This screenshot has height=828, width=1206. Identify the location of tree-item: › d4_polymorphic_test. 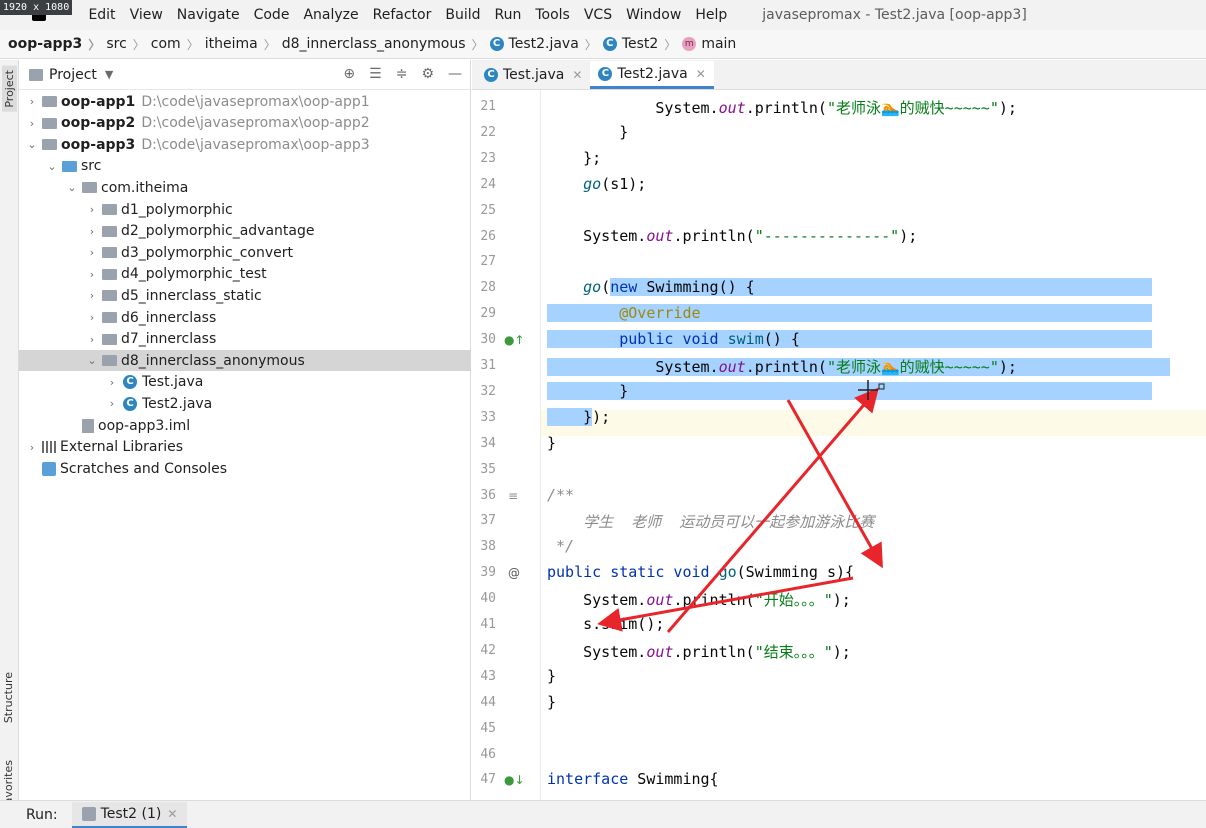
(245, 274).